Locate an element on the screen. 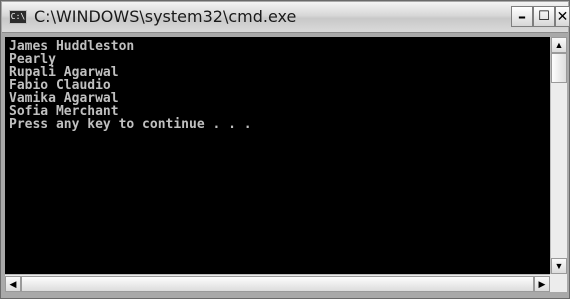 The image size is (570, 299). console-app-icon: C:\ is located at coordinates (18, 17).